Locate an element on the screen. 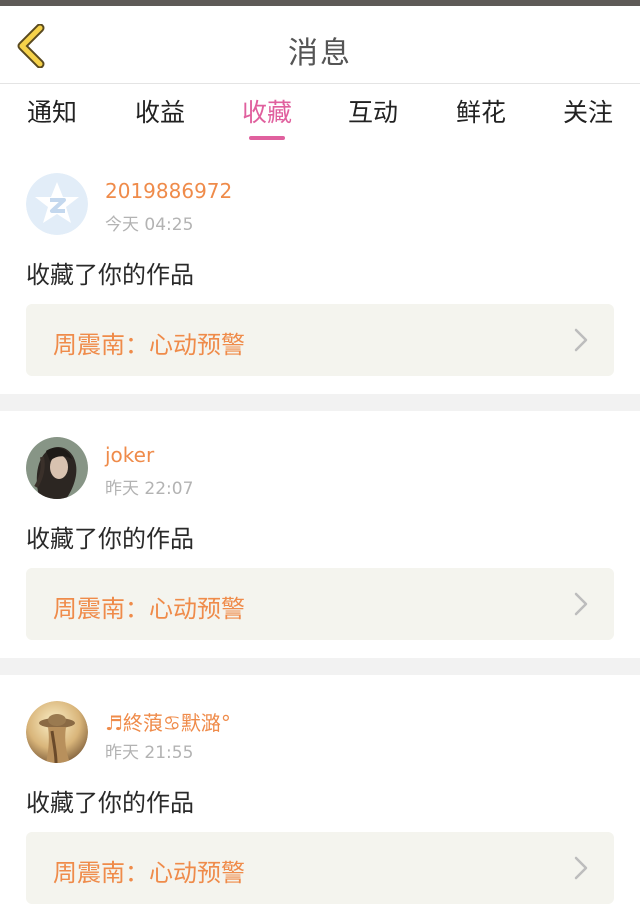 The height and width of the screenshot is (924, 640). tab-favorites: 收藏 is located at coordinates (267, 118).